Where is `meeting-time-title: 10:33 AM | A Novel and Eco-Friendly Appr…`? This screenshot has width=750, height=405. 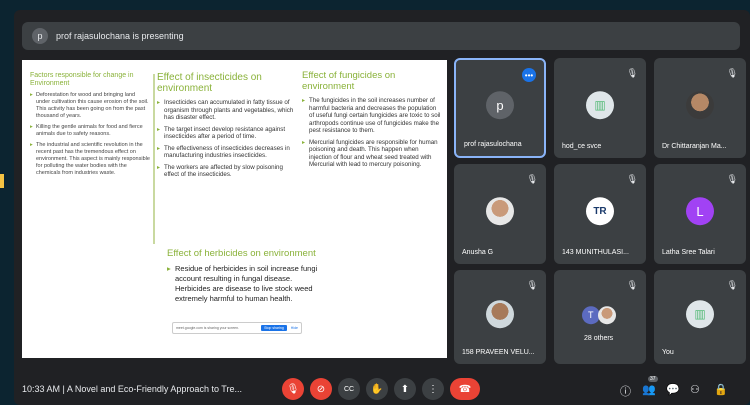 meeting-time-title: 10:33 AM | A Novel and Eco-Friendly Appr… is located at coordinates (132, 389).